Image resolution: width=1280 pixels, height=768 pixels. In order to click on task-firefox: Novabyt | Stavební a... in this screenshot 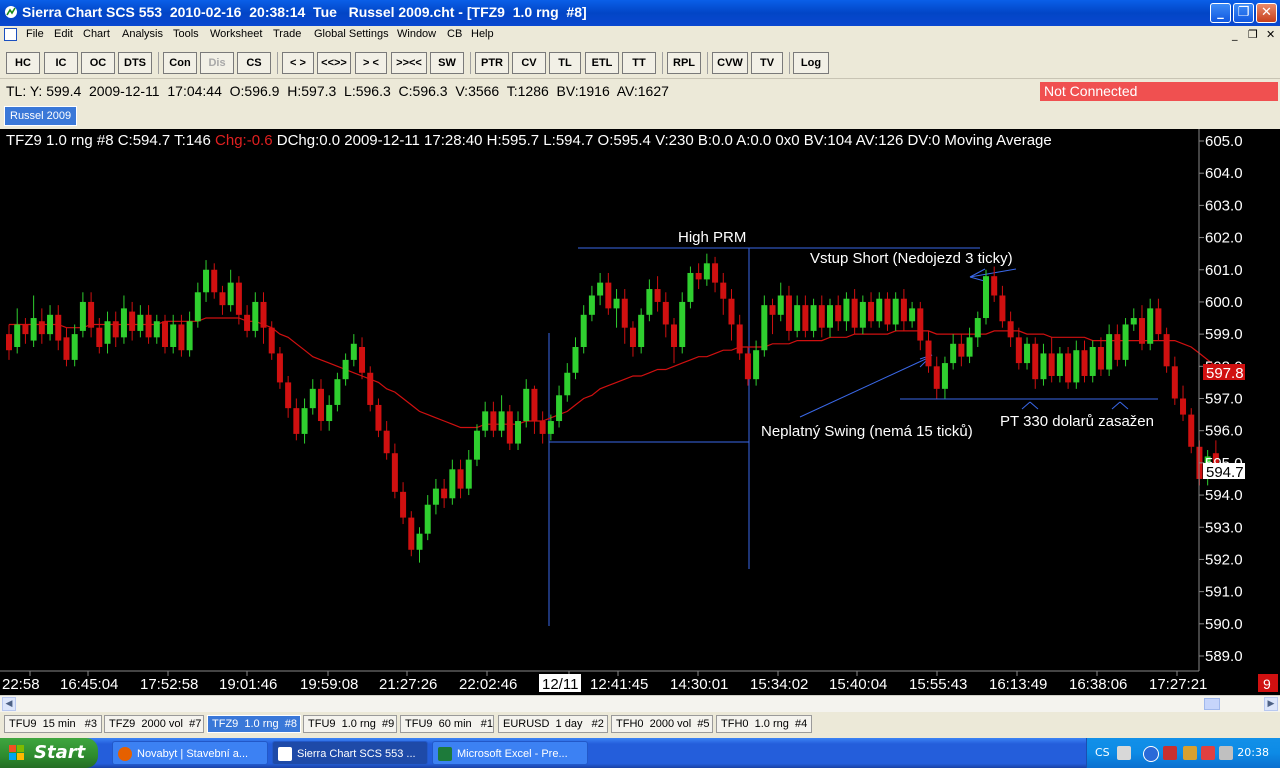, I will do `click(190, 753)`.